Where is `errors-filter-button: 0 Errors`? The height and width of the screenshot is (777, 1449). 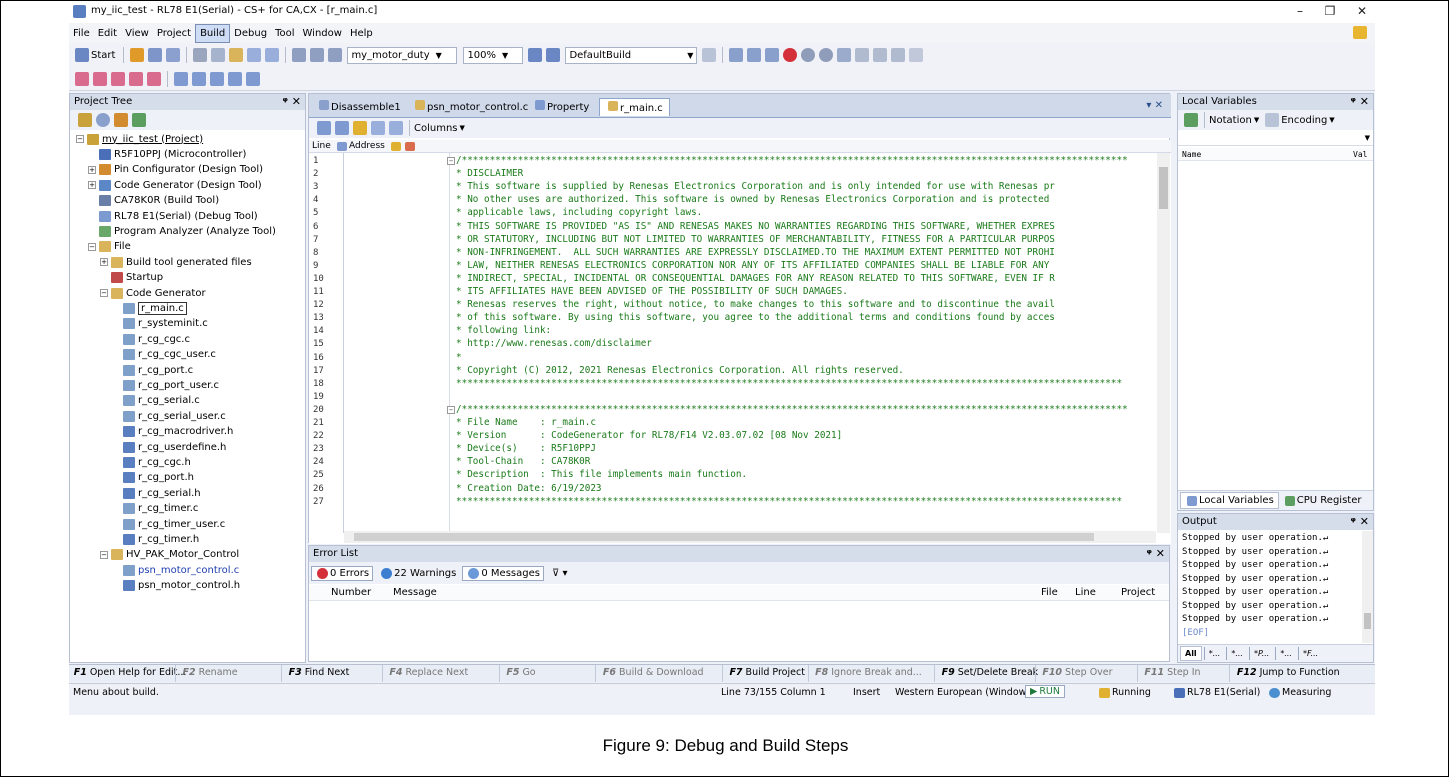 errors-filter-button: 0 Errors is located at coordinates (342, 573).